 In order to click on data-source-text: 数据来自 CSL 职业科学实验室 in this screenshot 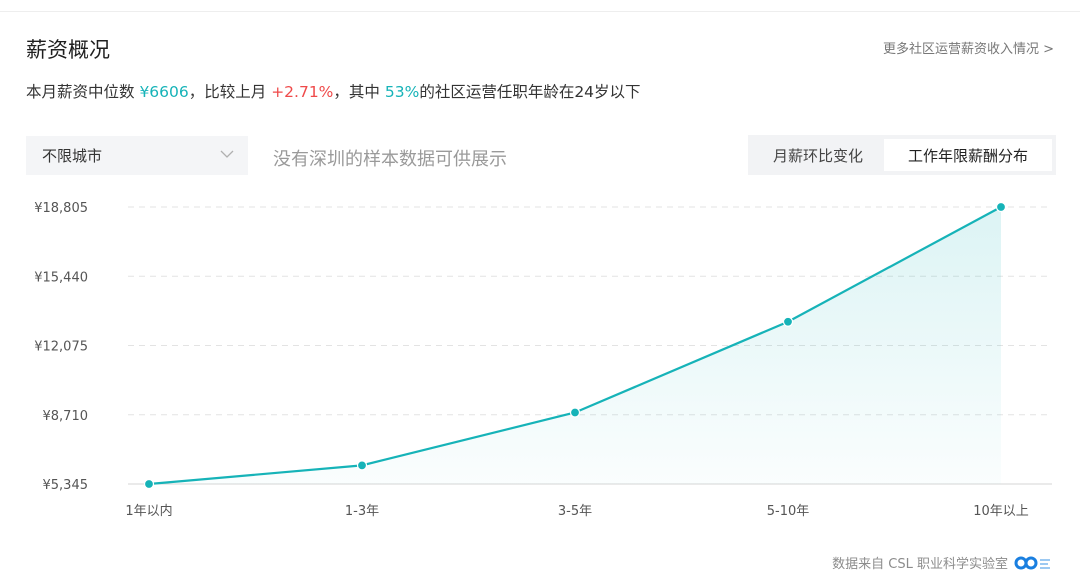, I will do `click(920, 564)`.